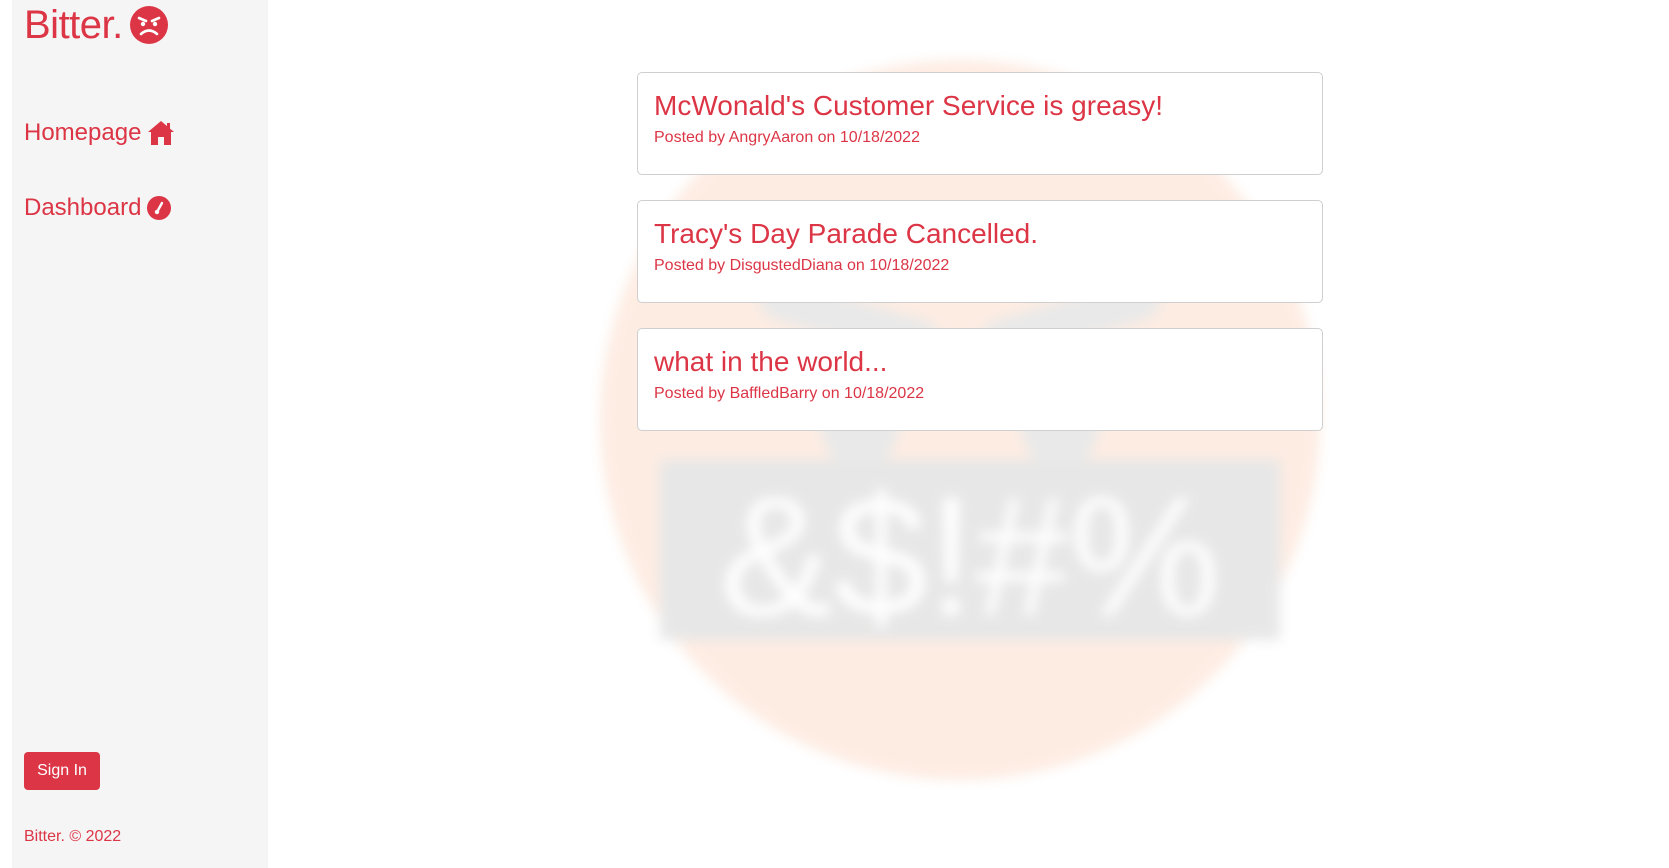 The height and width of the screenshot is (868, 1669). I want to click on house-icon, so click(161, 133).